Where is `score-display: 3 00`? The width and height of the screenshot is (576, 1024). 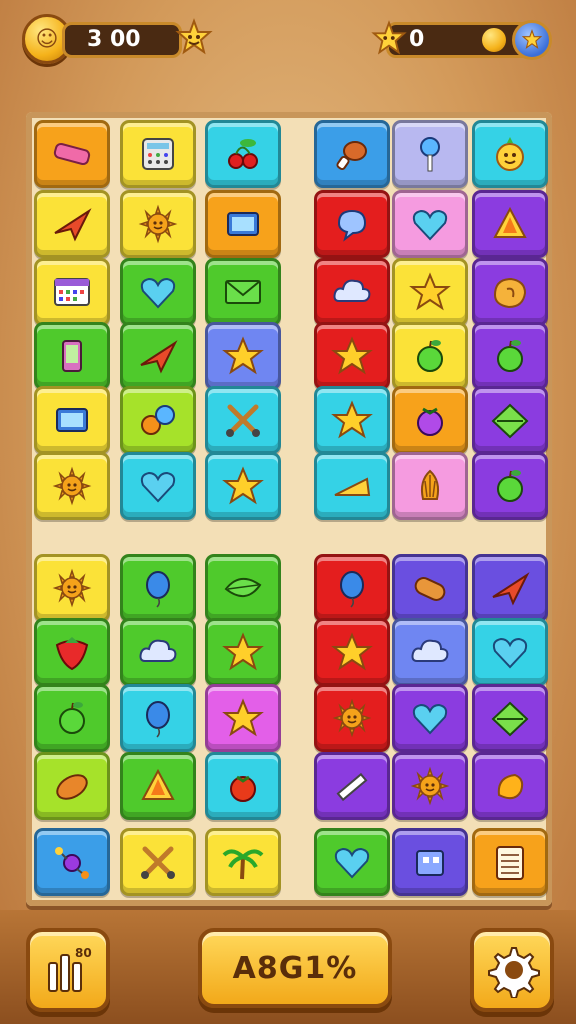 score-display: 3 00 is located at coordinates (122, 40).